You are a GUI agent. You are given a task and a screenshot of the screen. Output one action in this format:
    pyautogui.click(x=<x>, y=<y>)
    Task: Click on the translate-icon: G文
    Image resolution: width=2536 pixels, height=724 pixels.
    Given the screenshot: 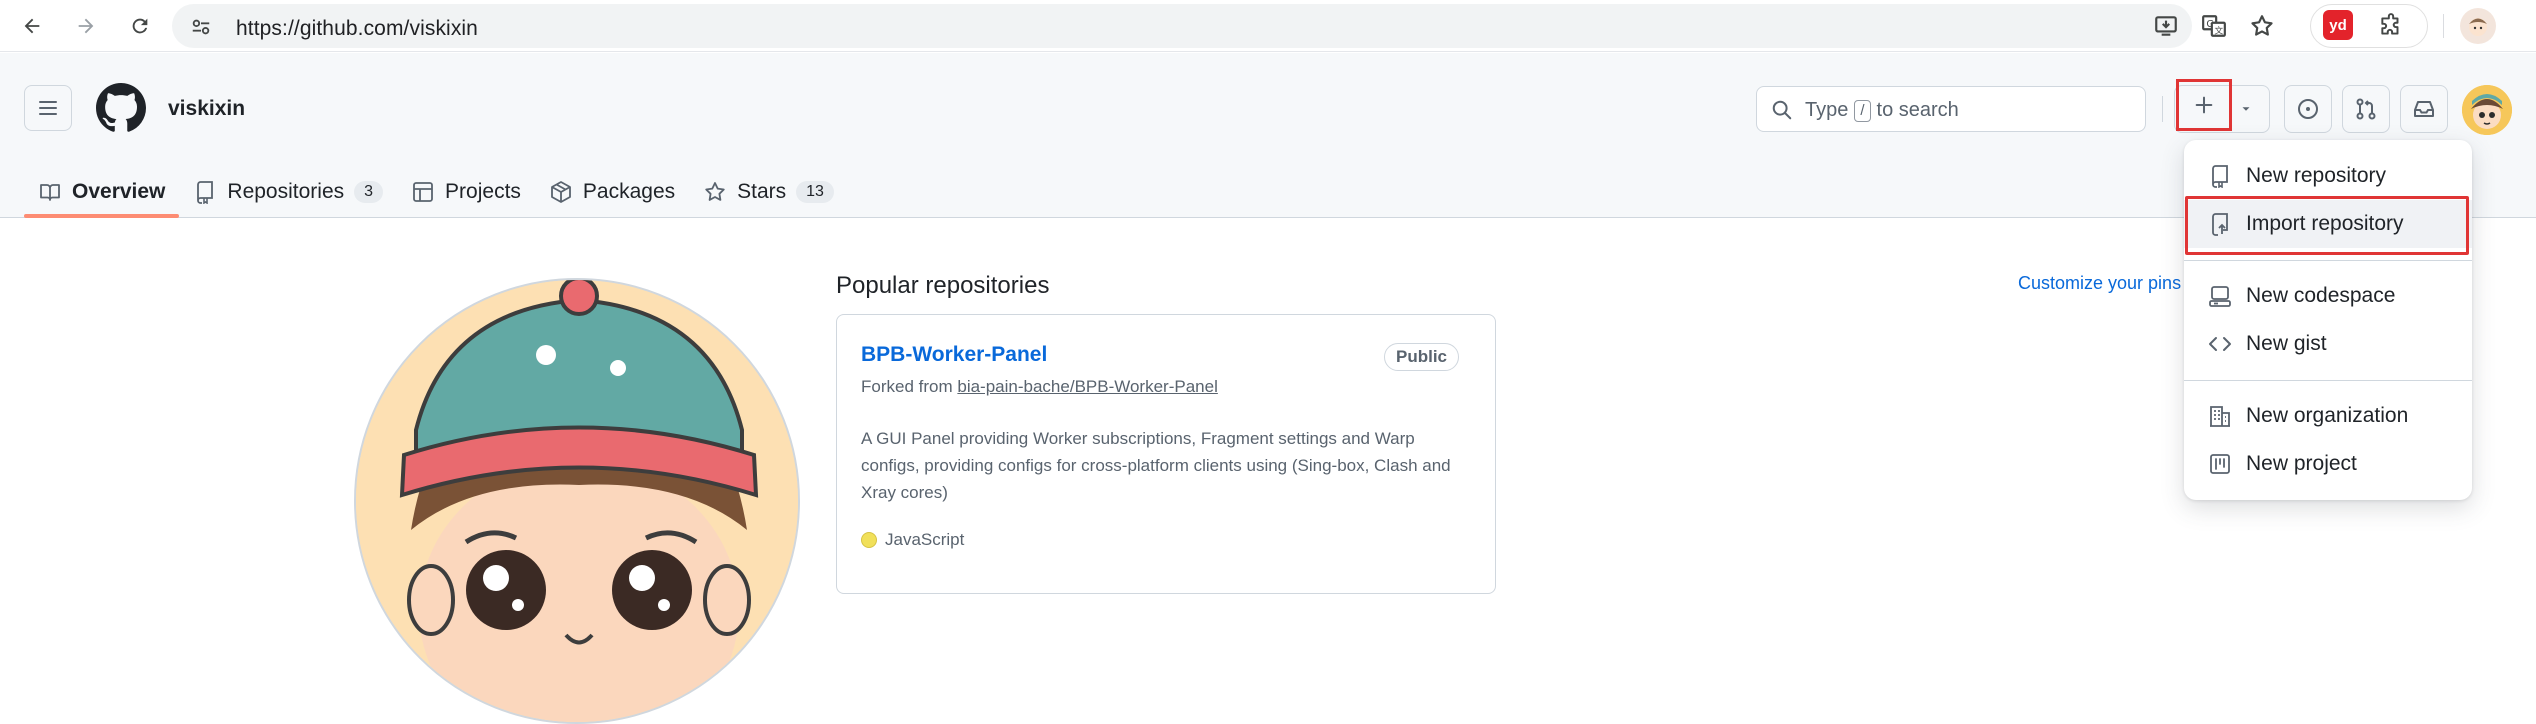 What is the action you would take?
    pyautogui.click(x=2214, y=26)
    